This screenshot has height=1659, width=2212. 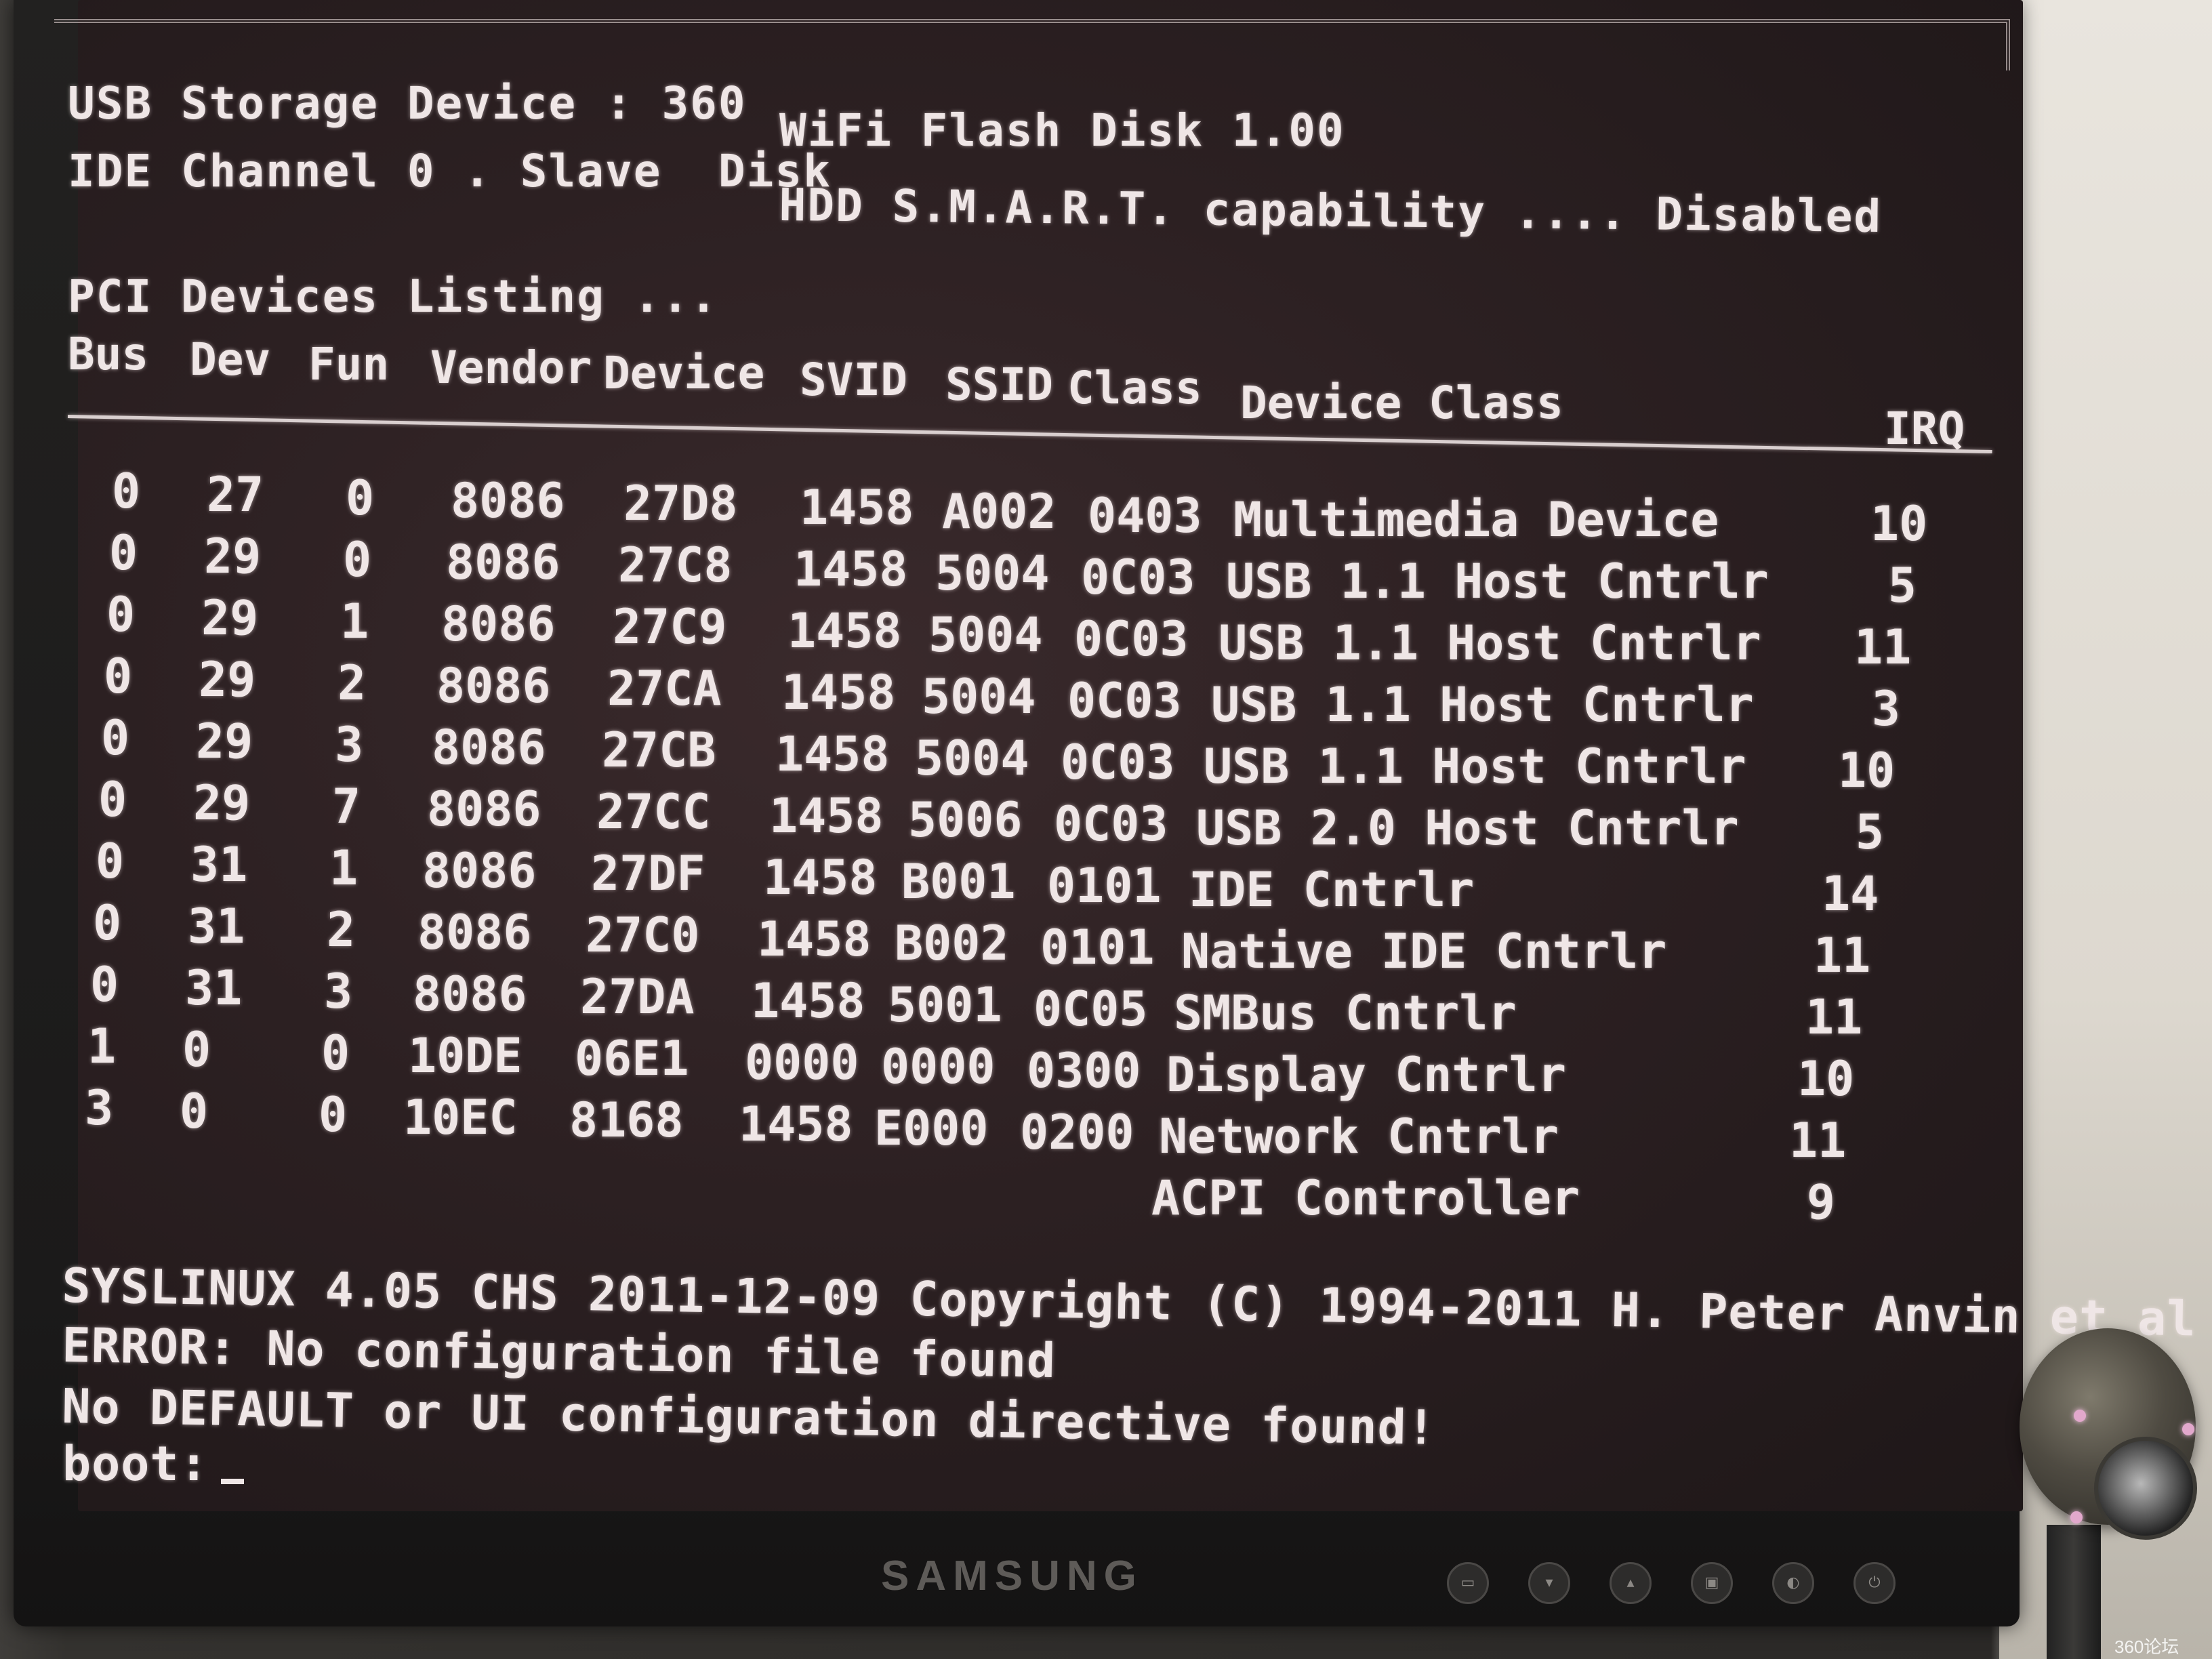 What do you see at coordinates (1134, 388) in the screenshot?
I see `col-class: Class` at bounding box center [1134, 388].